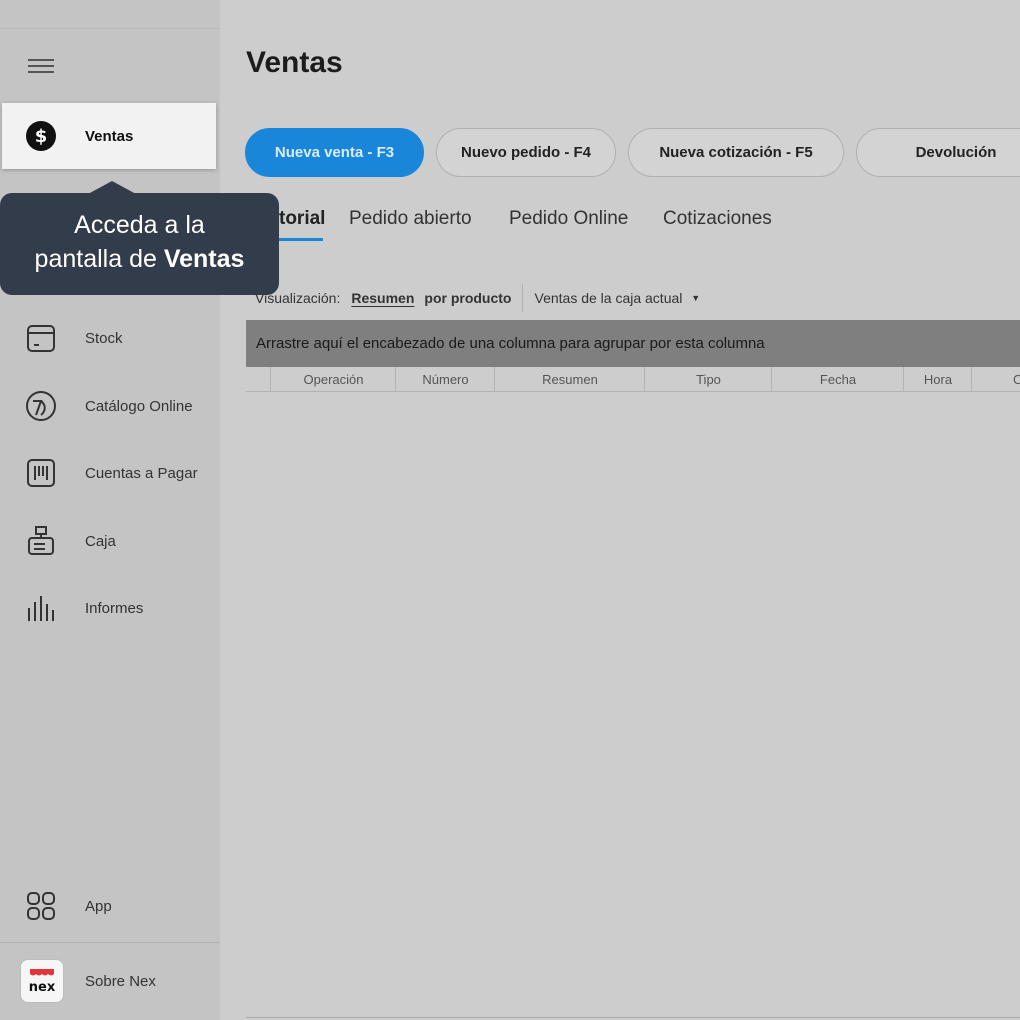 This screenshot has width=1020, height=1020. Describe the element at coordinates (334, 152) in the screenshot. I see `nueva-venta-button: Nueva venta - F3` at that location.